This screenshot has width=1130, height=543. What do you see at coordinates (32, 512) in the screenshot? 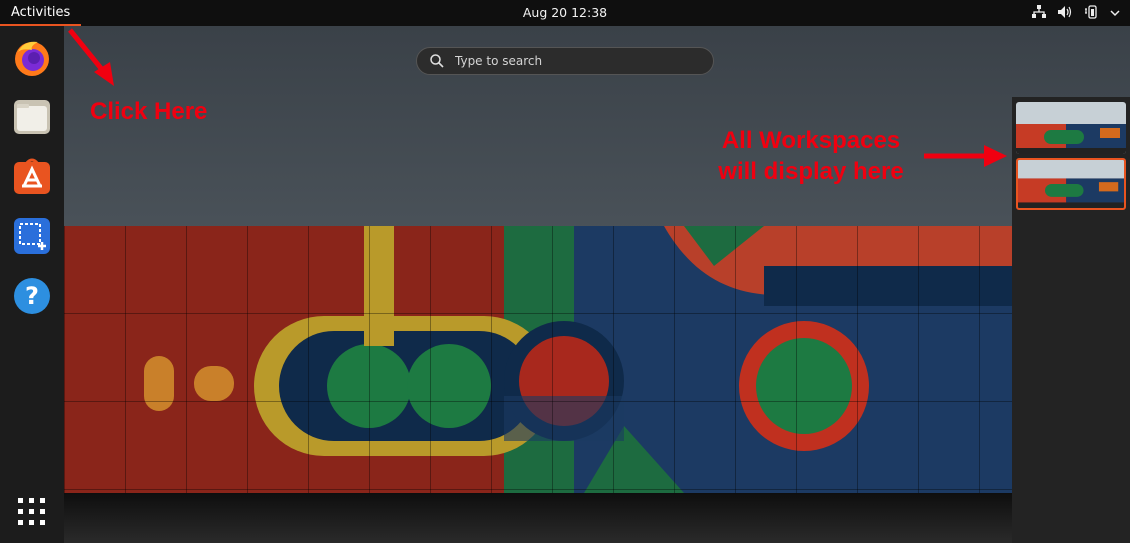
I see `app-grid-icon` at bounding box center [32, 512].